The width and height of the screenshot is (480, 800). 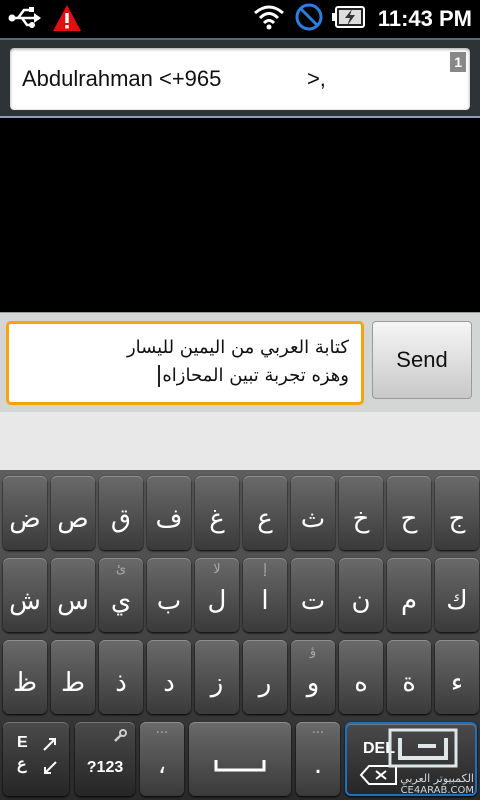 What do you see at coordinates (457, 519) in the screenshot?
I see `key-label: ج` at bounding box center [457, 519].